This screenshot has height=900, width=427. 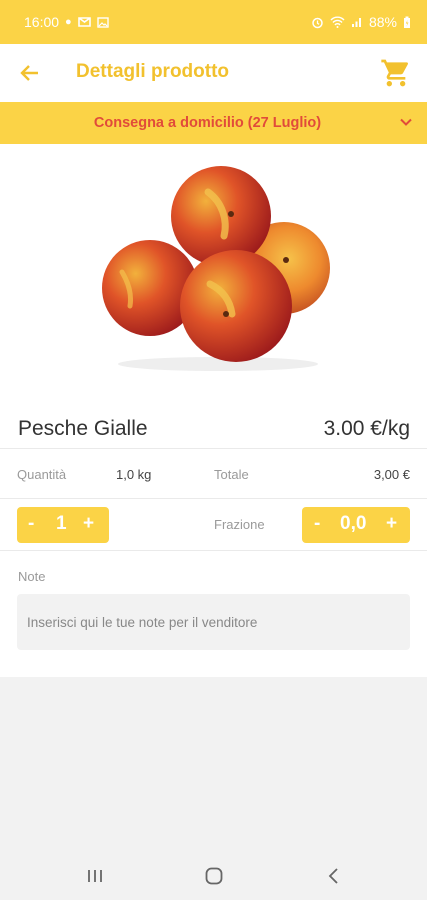 What do you see at coordinates (68, 21) in the screenshot?
I see `chat-bubble-icon: ●` at bounding box center [68, 21].